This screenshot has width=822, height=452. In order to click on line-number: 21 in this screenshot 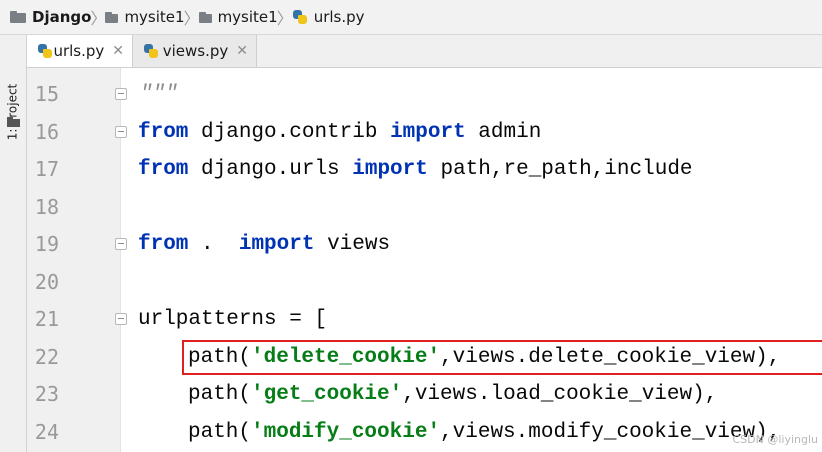, I will do `click(46, 319)`.